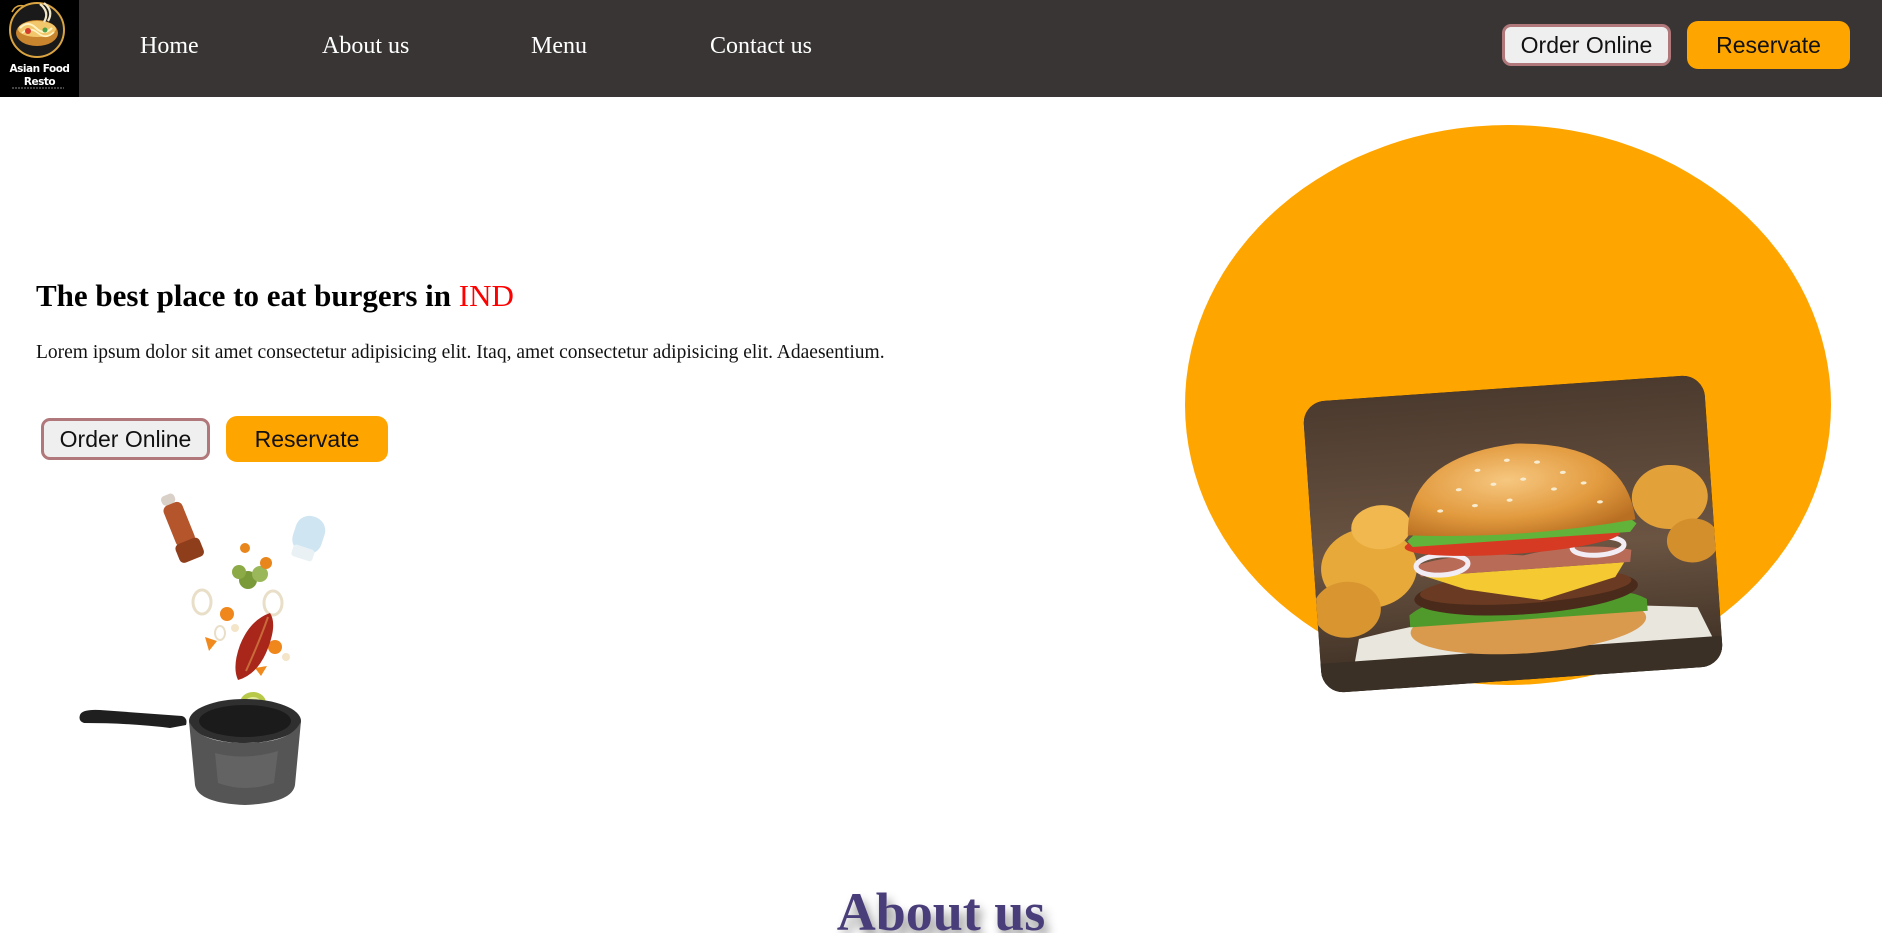  I want to click on hero-title: The best place to eat burgers in IND, so click(275, 296).